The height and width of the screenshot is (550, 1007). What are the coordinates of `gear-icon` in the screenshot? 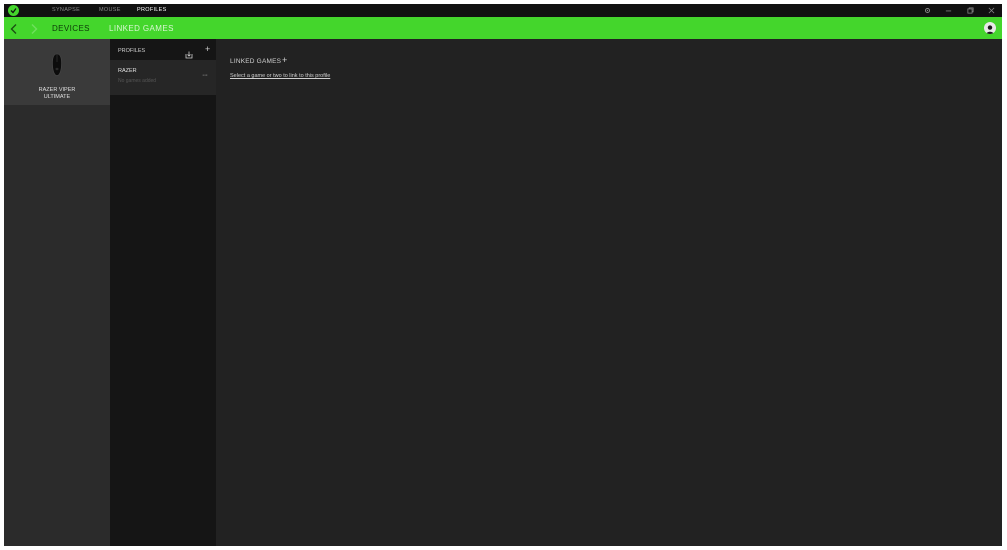 It's located at (927, 10).